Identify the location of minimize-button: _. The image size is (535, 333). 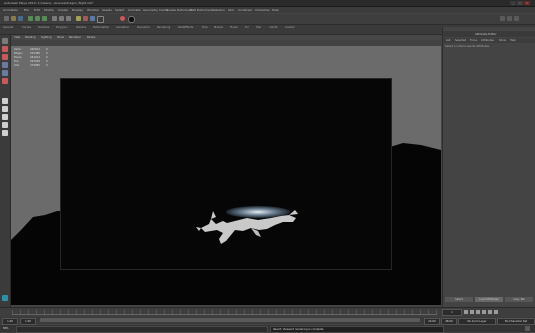
(513, 3).